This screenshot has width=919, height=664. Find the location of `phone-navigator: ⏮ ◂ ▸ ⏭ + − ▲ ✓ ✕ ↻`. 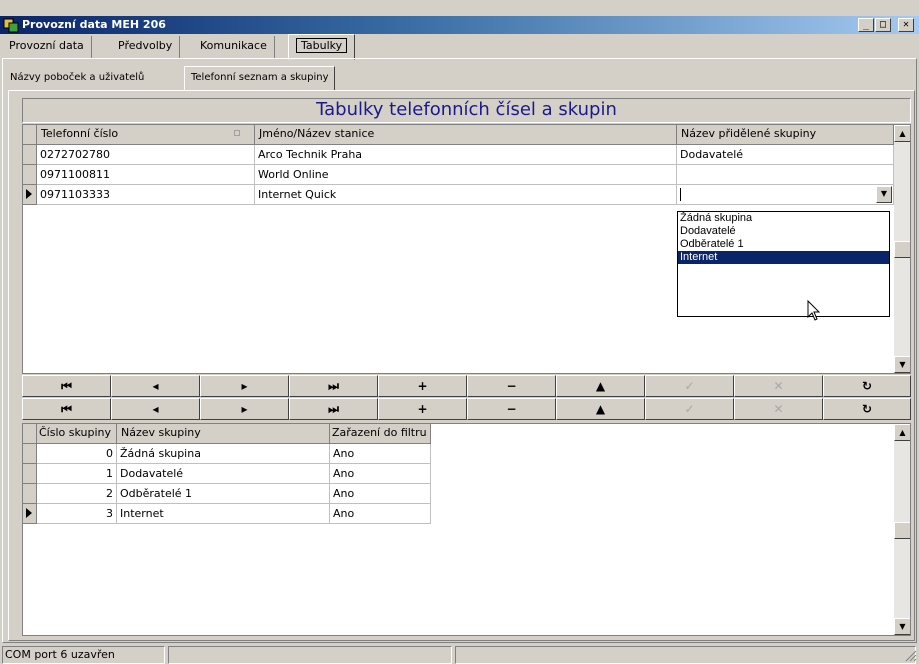

phone-navigator: ⏮ ◂ ▸ ⏭ + − ▲ ✓ ✕ ↻ is located at coordinates (466, 386).